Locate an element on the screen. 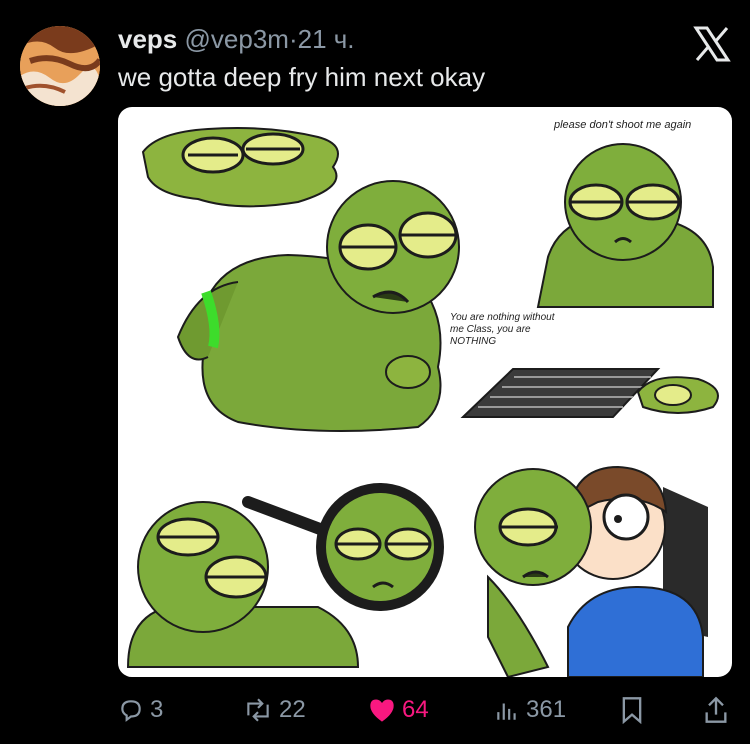  bookmark-button is located at coordinates (632, 710).